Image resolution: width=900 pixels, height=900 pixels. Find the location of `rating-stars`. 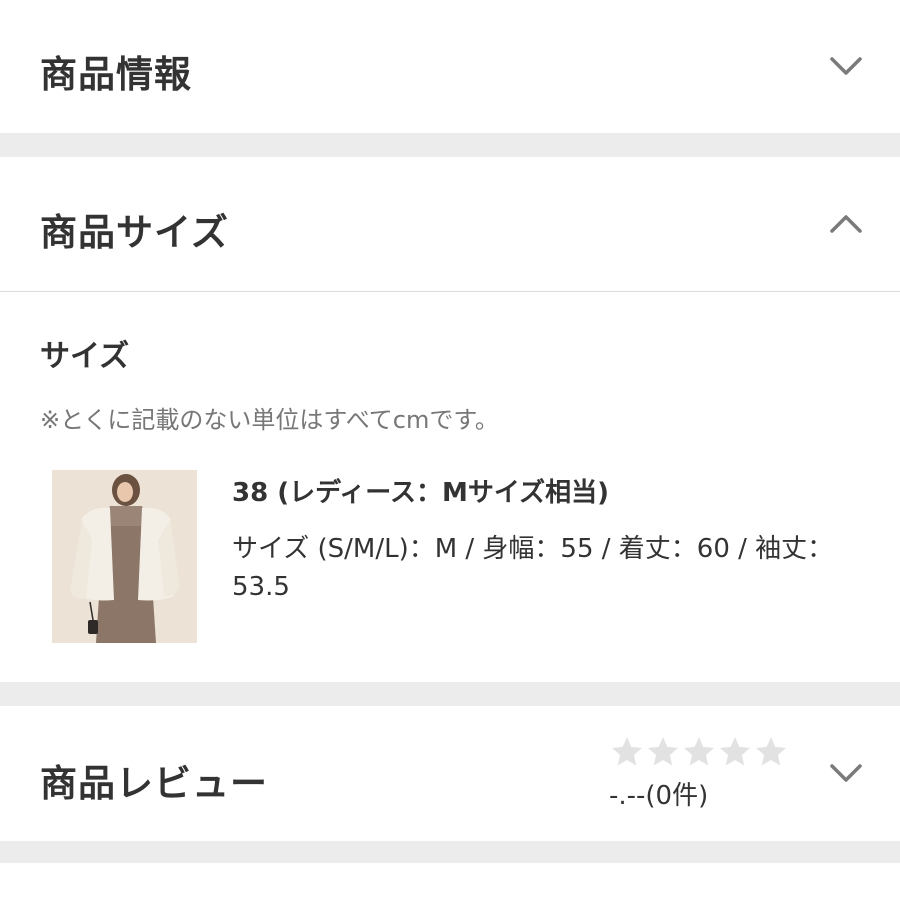

rating-stars is located at coordinates (699, 752).